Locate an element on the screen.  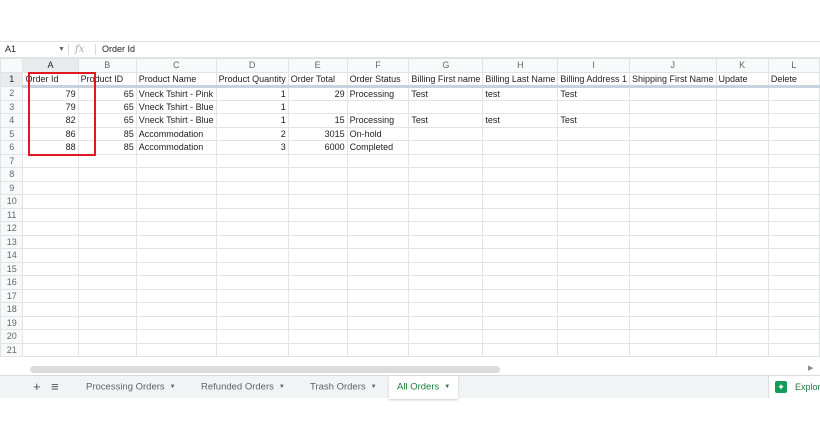
cell-h9 is located at coordinates (520, 187).